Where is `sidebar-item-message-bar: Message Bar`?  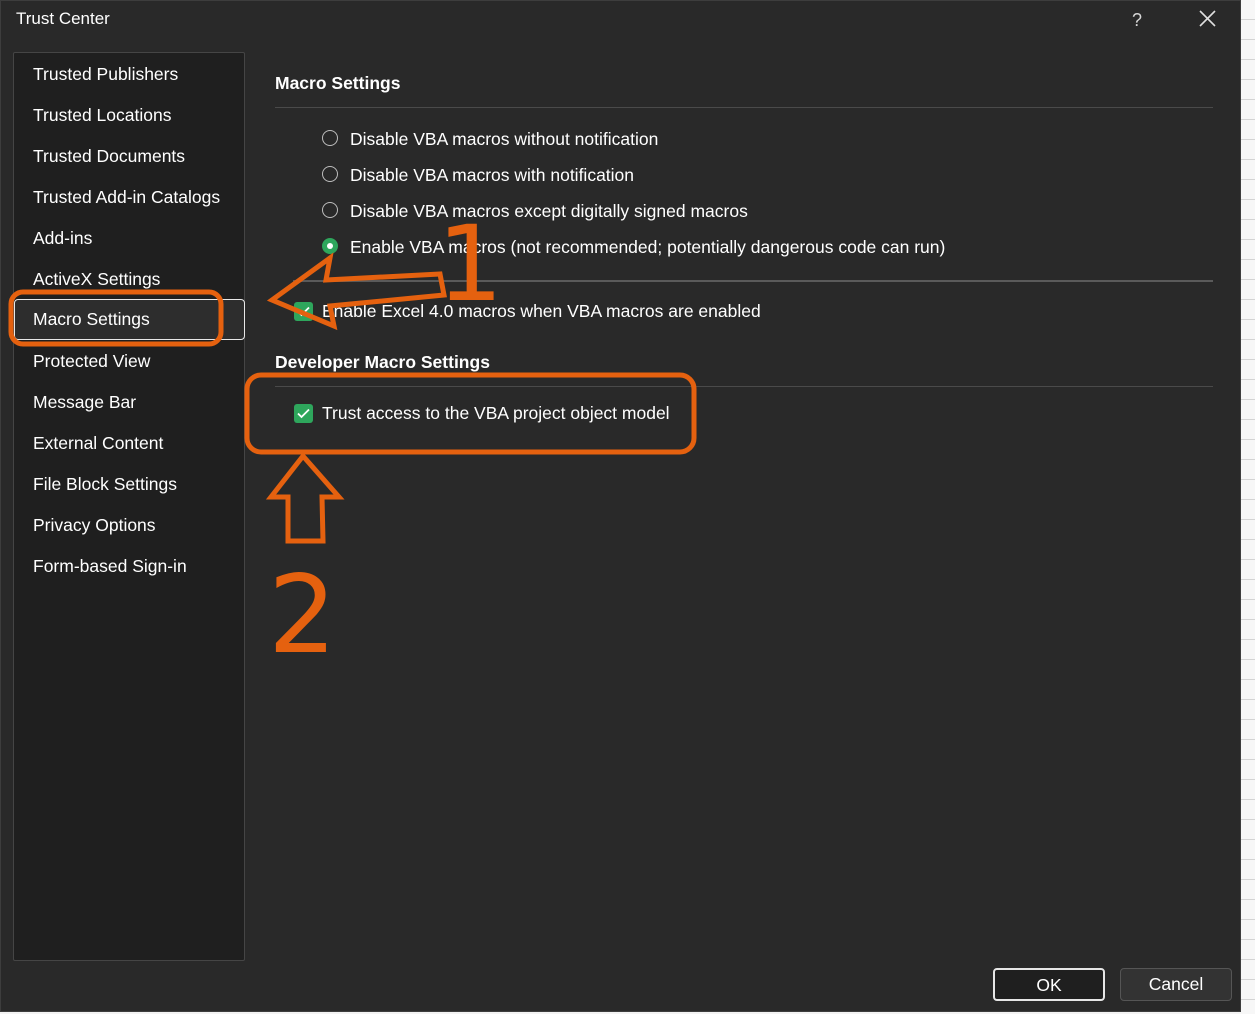 sidebar-item-message-bar: Message Bar is located at coordinates (129, 402).